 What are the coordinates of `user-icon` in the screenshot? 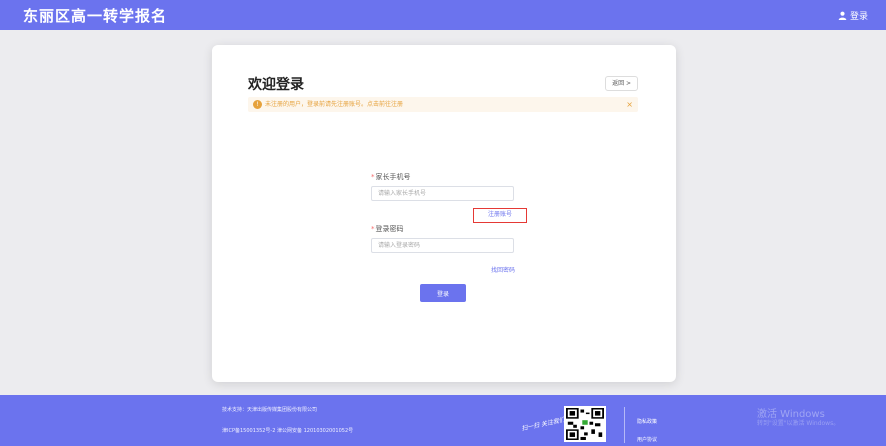 It's located at (842, 15).